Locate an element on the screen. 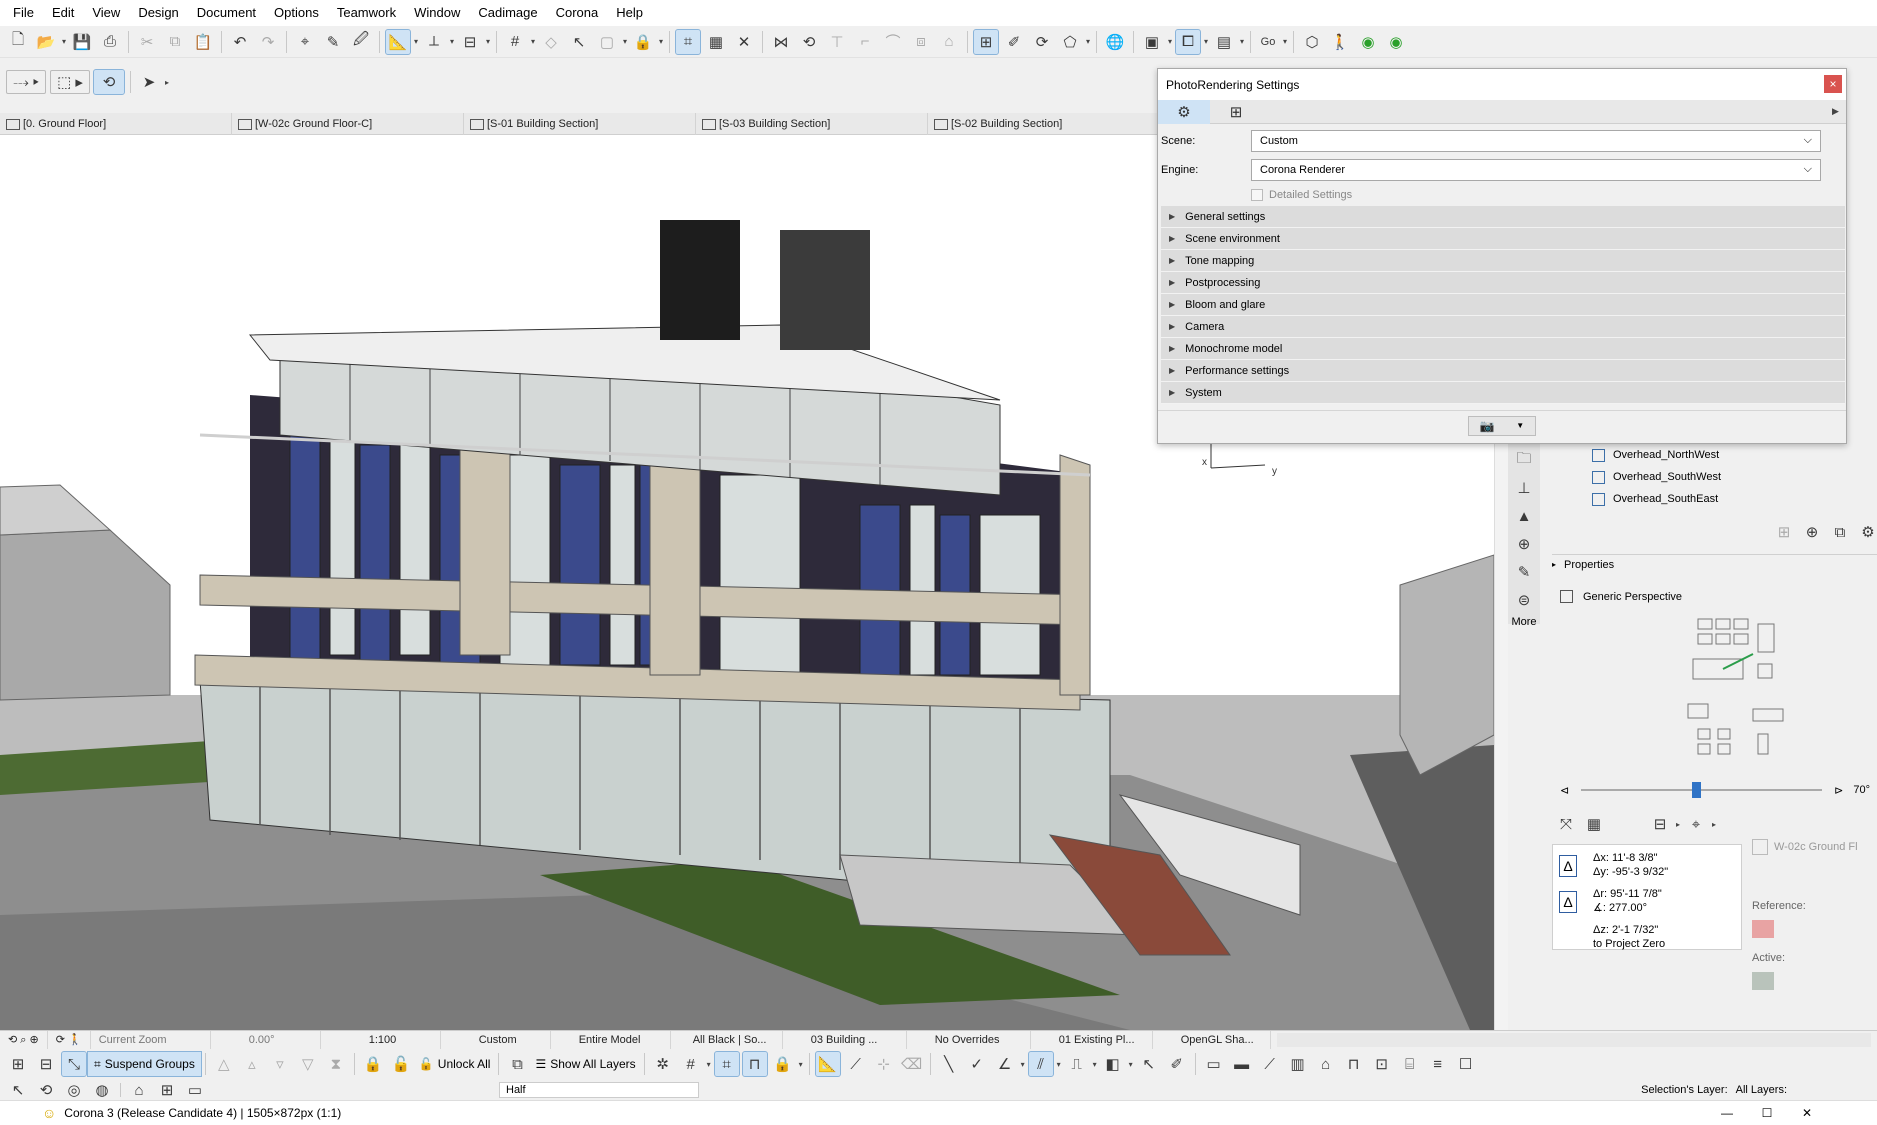  check-icon: ✓ is located at coordinates (977, 1064).